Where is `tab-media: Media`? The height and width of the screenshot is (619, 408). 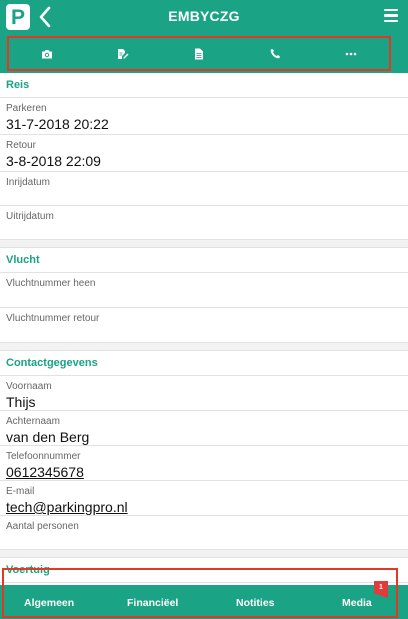
tab-media: Media is located at coordinates (357, 603).